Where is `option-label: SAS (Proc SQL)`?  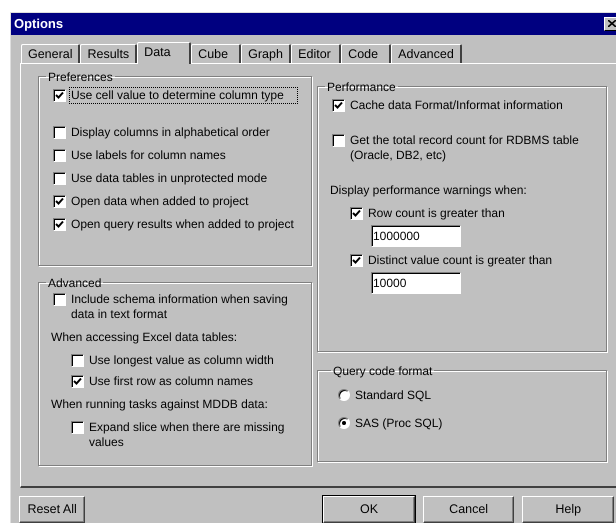
option-label: SAS (Proc SQL) is located at coordinates (398, 423).